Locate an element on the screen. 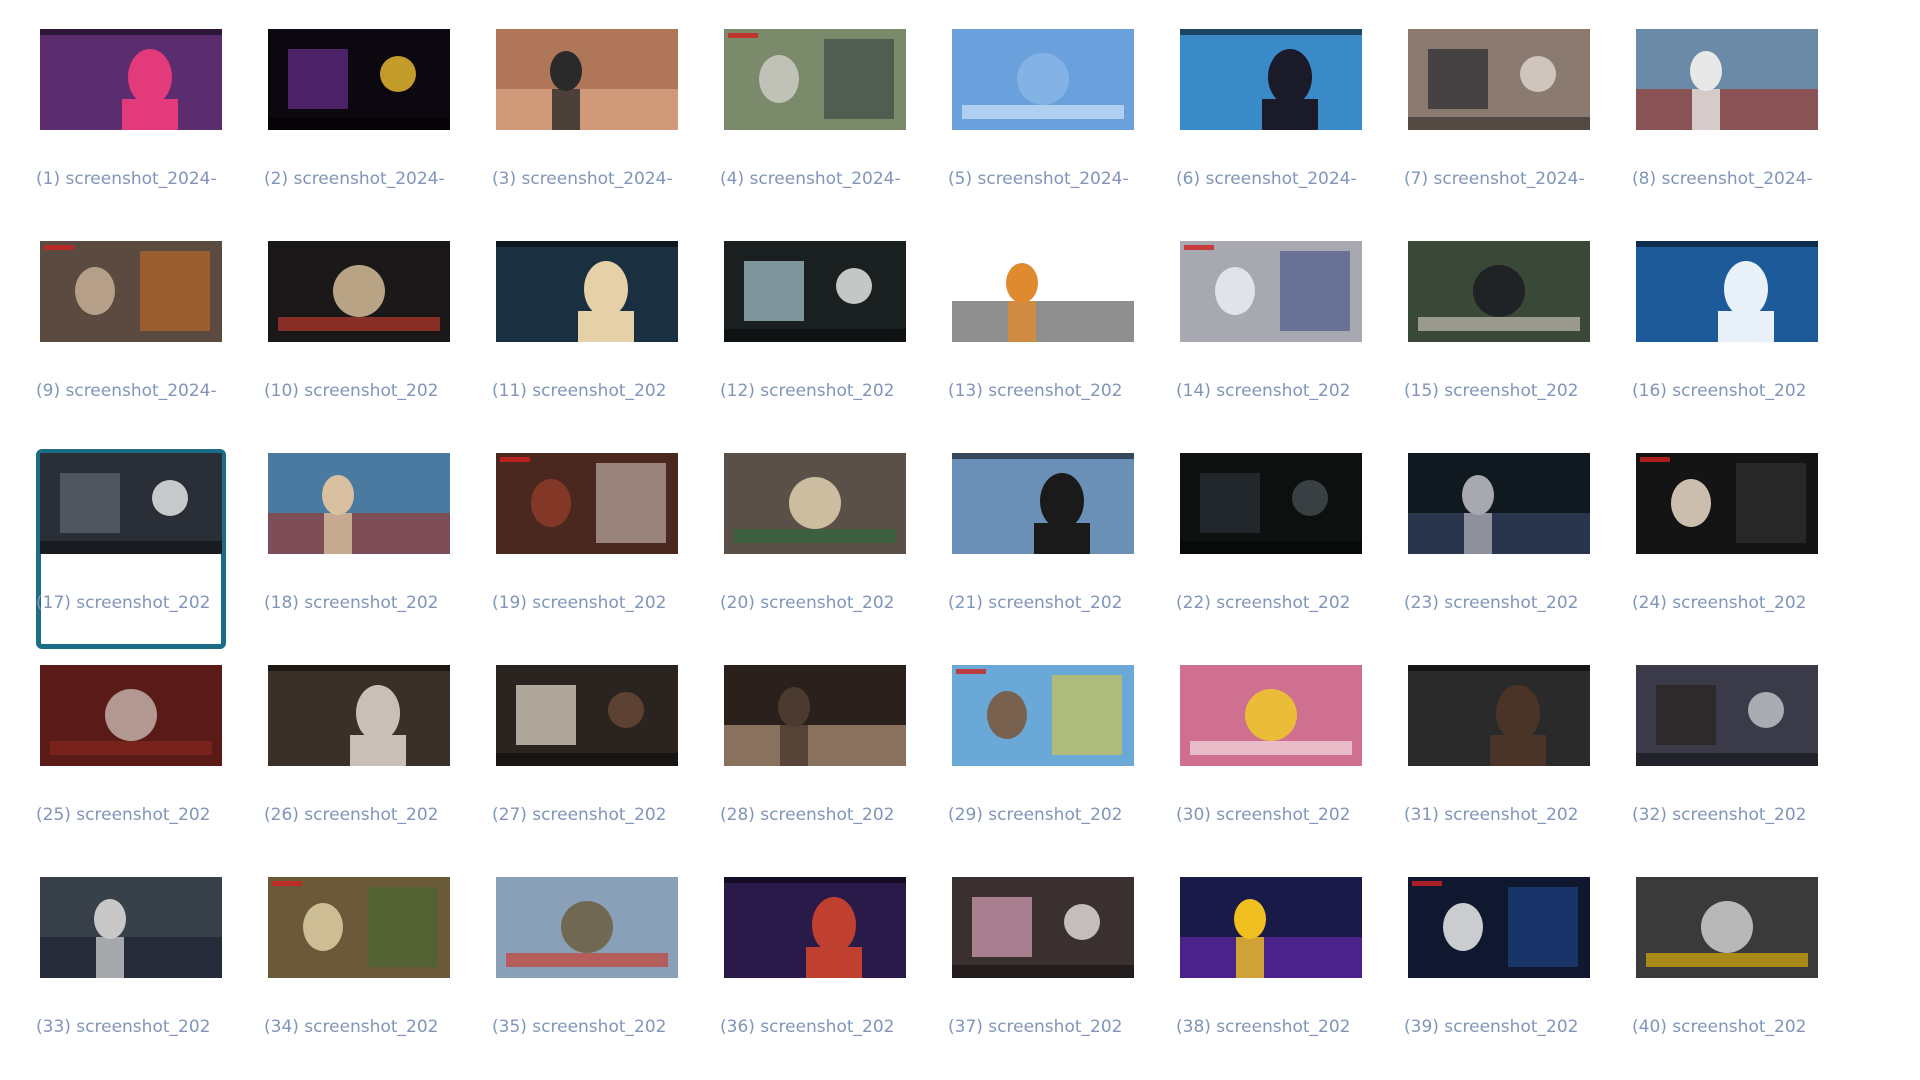 The width and height of the screenshot is (1920, 1080). gallery-item: (9) screenshot_2024- is located at coordinates (131, 337).